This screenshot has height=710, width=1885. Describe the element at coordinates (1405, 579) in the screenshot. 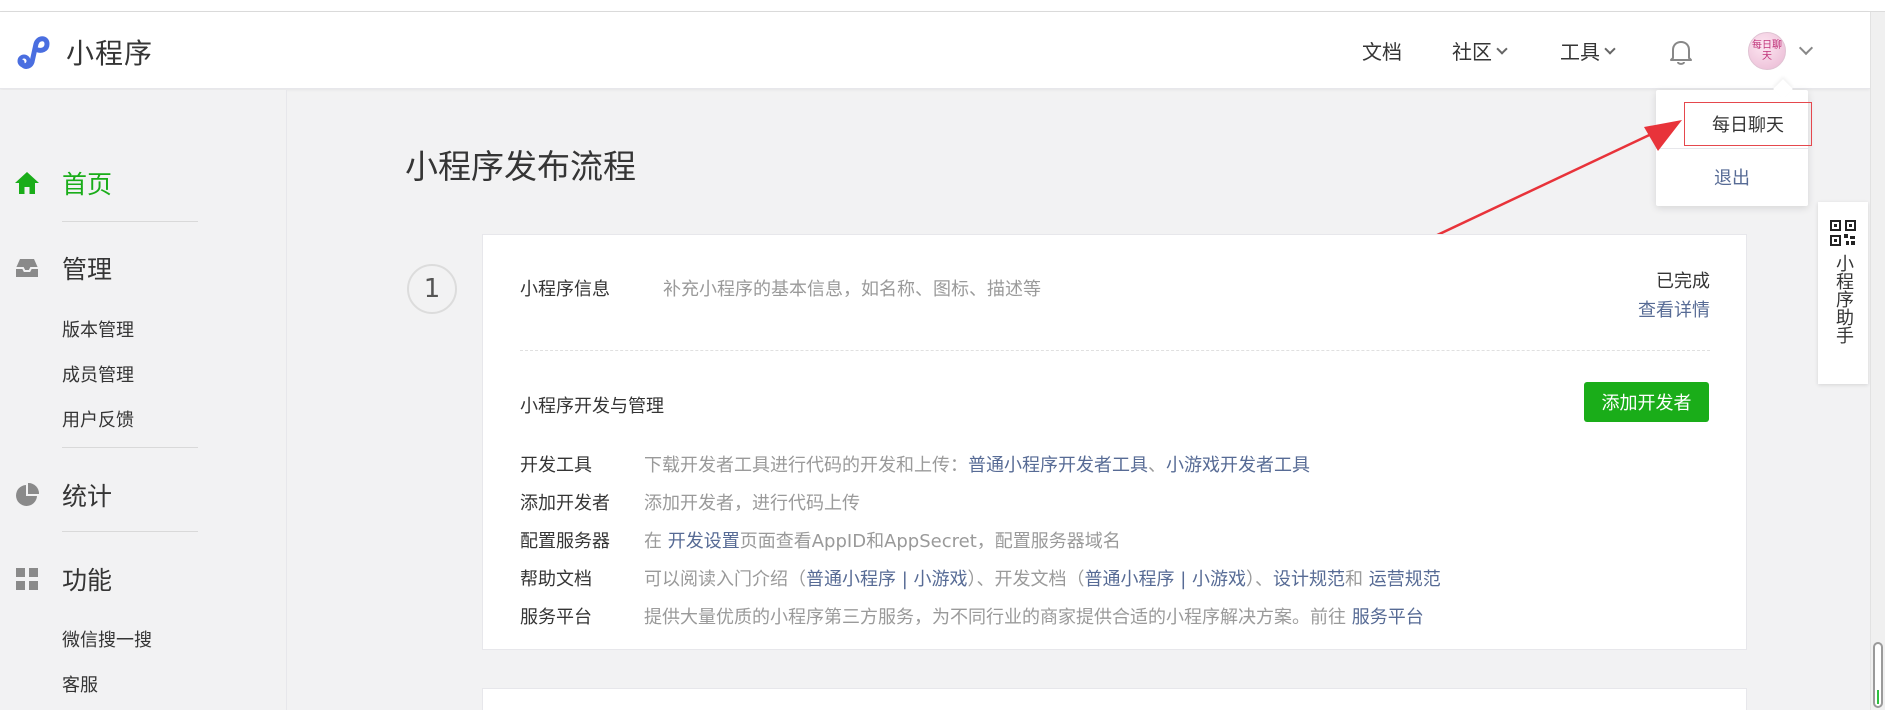

I see `operation-guide-link: 运营规范` at that location.